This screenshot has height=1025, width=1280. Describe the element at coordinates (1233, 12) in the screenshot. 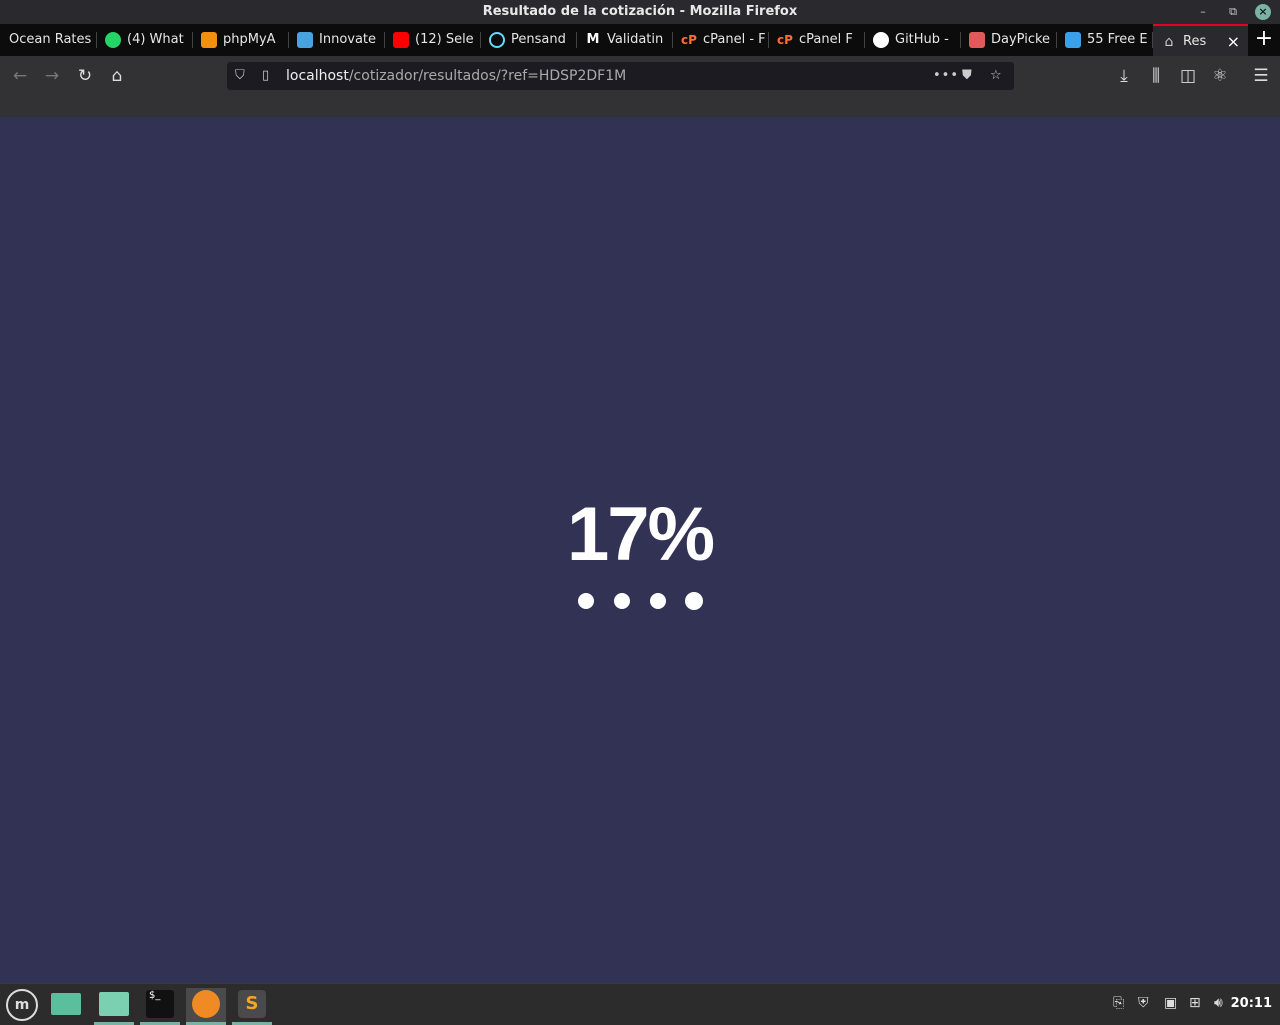

I see `restore-icon: ⧉` at that location.